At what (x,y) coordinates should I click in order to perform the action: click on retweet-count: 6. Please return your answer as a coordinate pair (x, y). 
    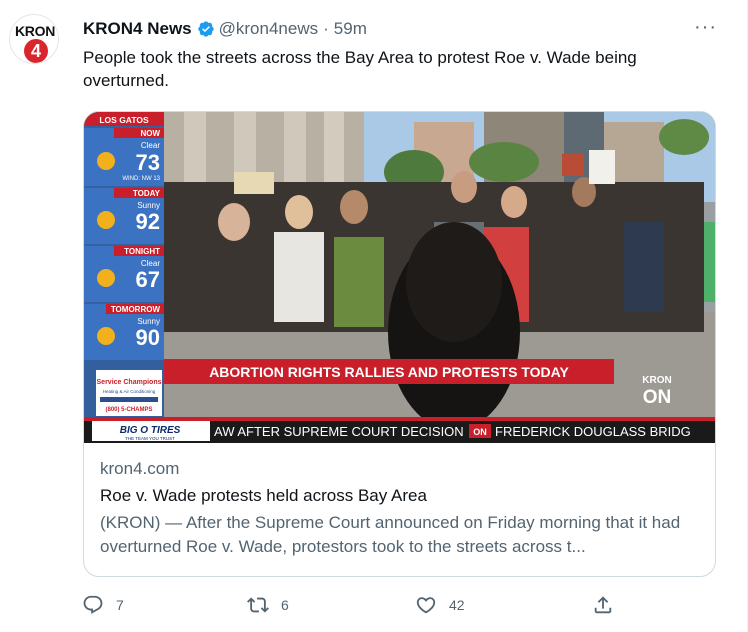
    Looking at the image, I should click on (285, 605).